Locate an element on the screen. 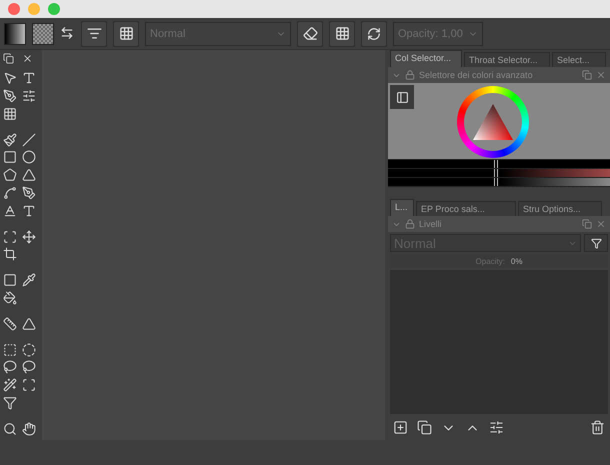 The width and height of the screenshot is (610, 465). gradient-swatch is located at coordinates (15, 33).